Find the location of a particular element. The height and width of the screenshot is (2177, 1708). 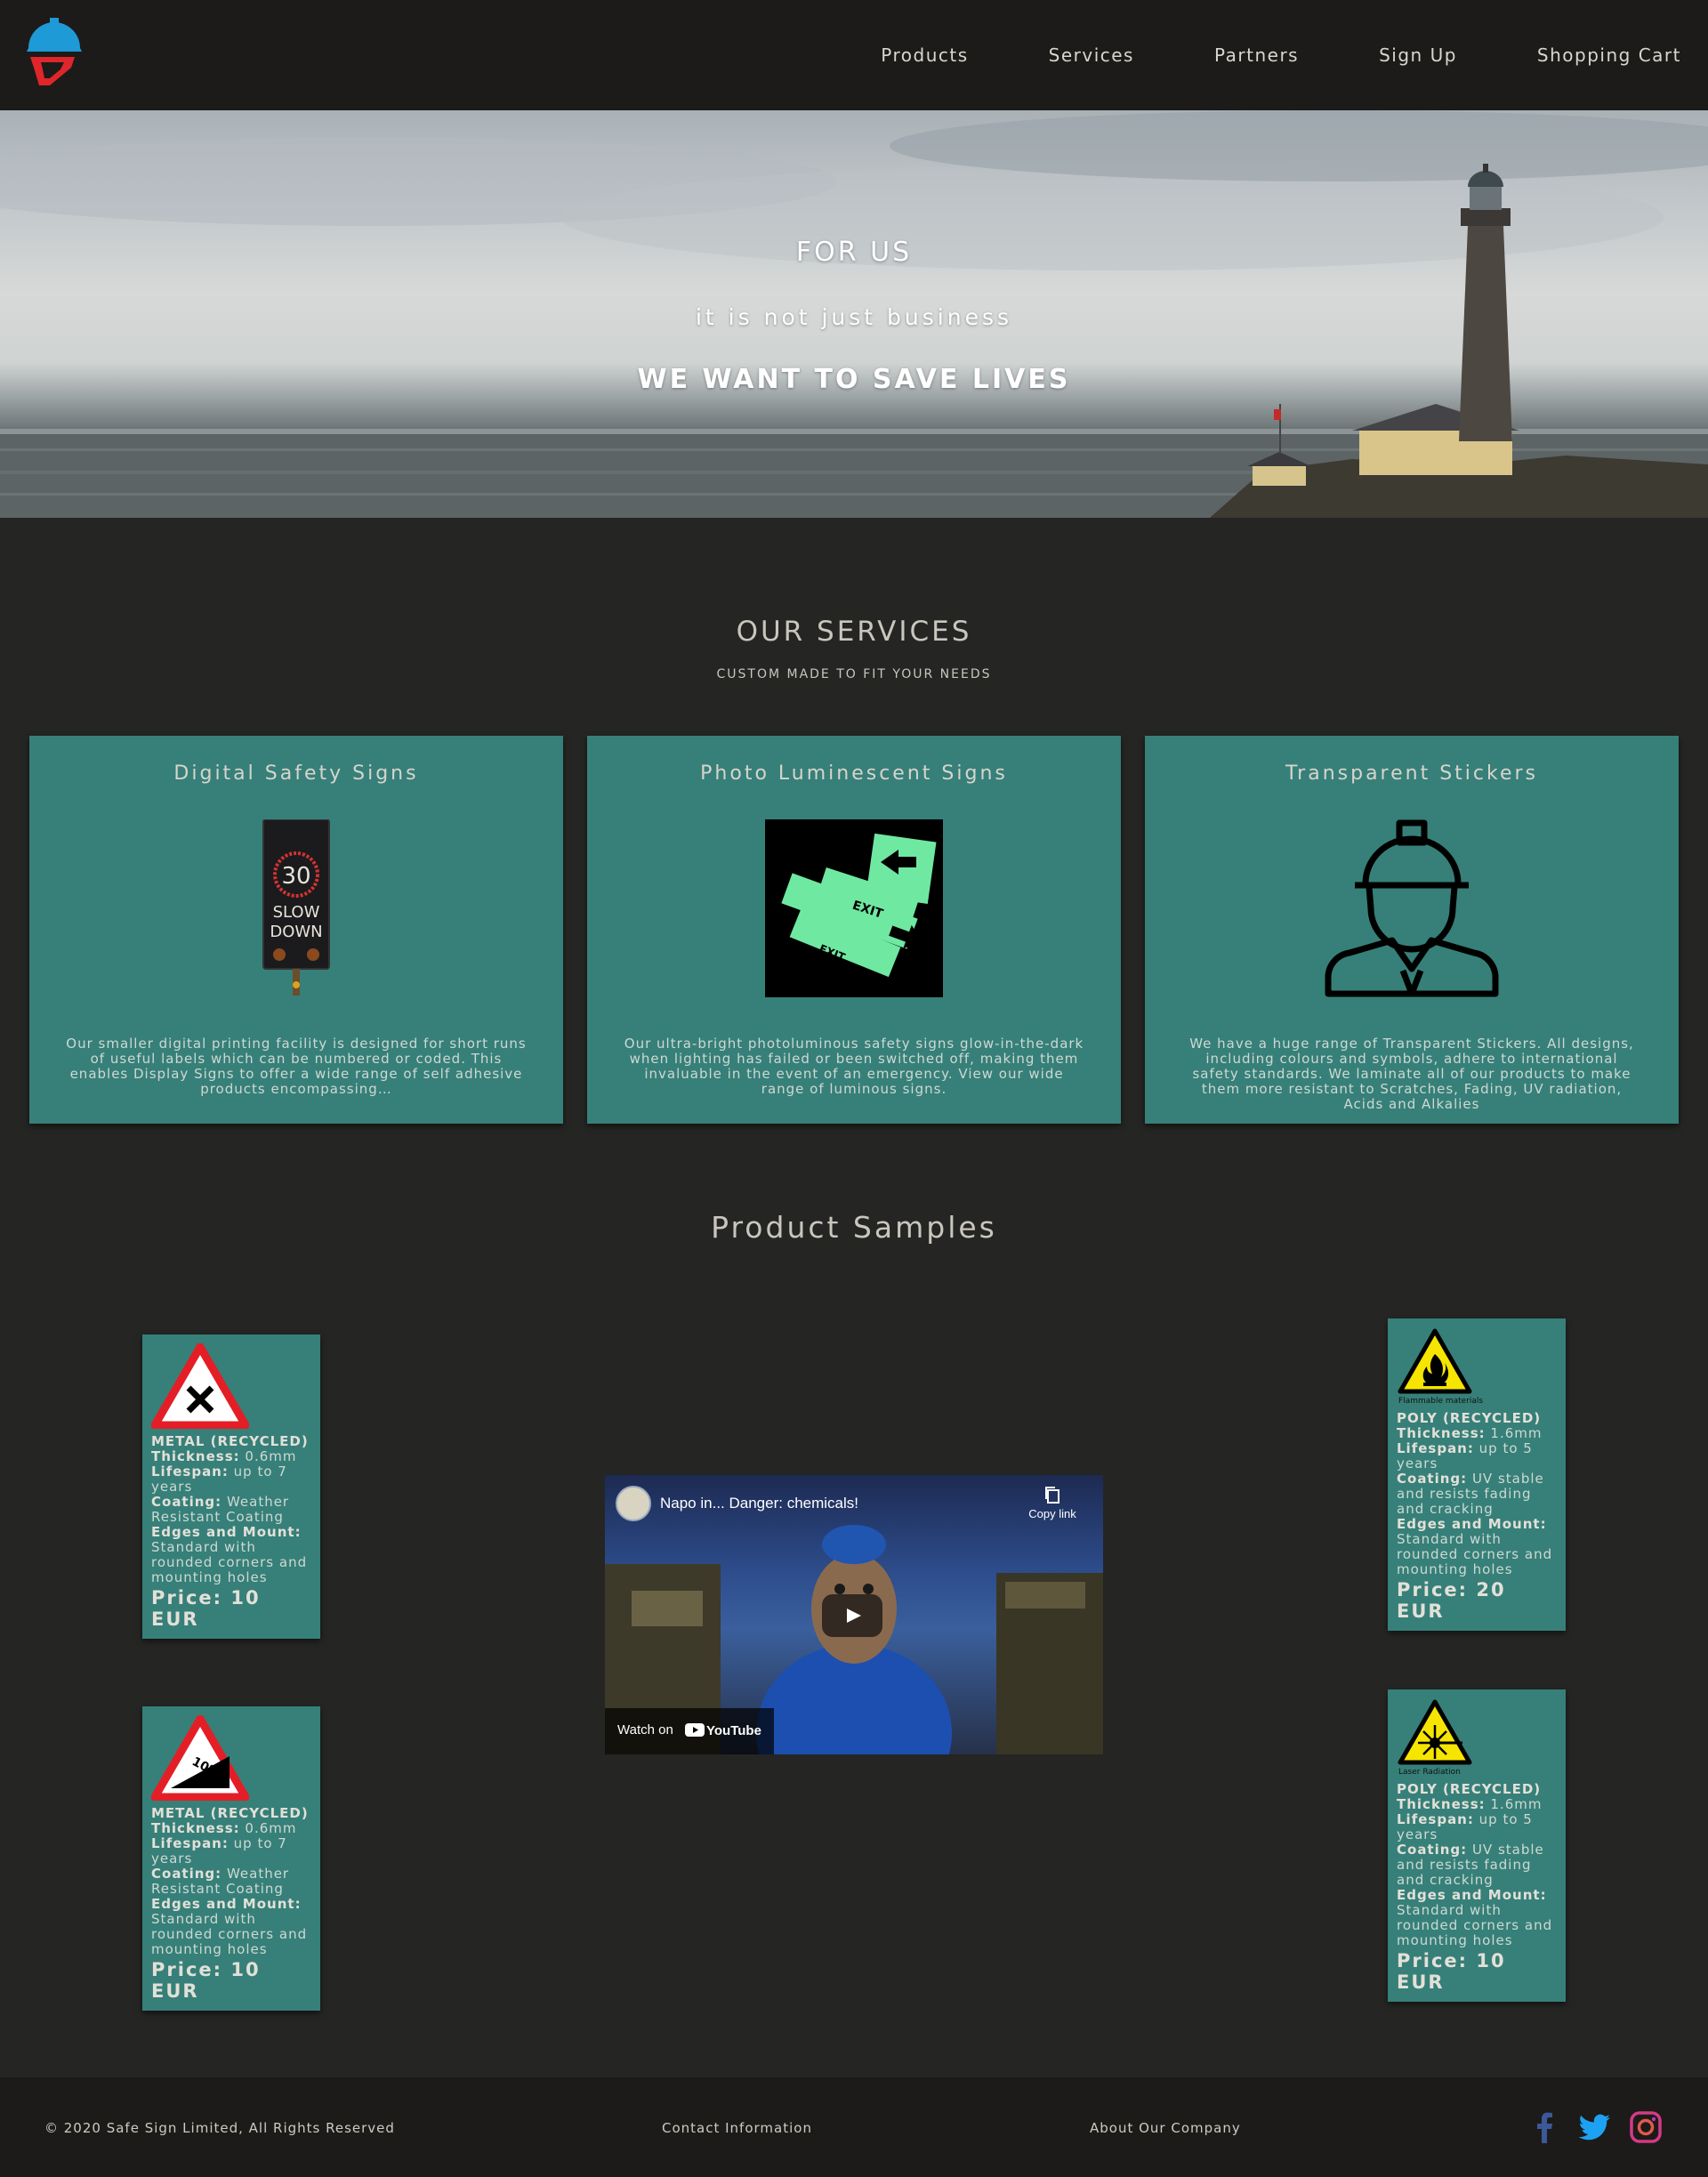

glow-exit-signs-image: EXIT EXIT is located at coordinates (854, 908).